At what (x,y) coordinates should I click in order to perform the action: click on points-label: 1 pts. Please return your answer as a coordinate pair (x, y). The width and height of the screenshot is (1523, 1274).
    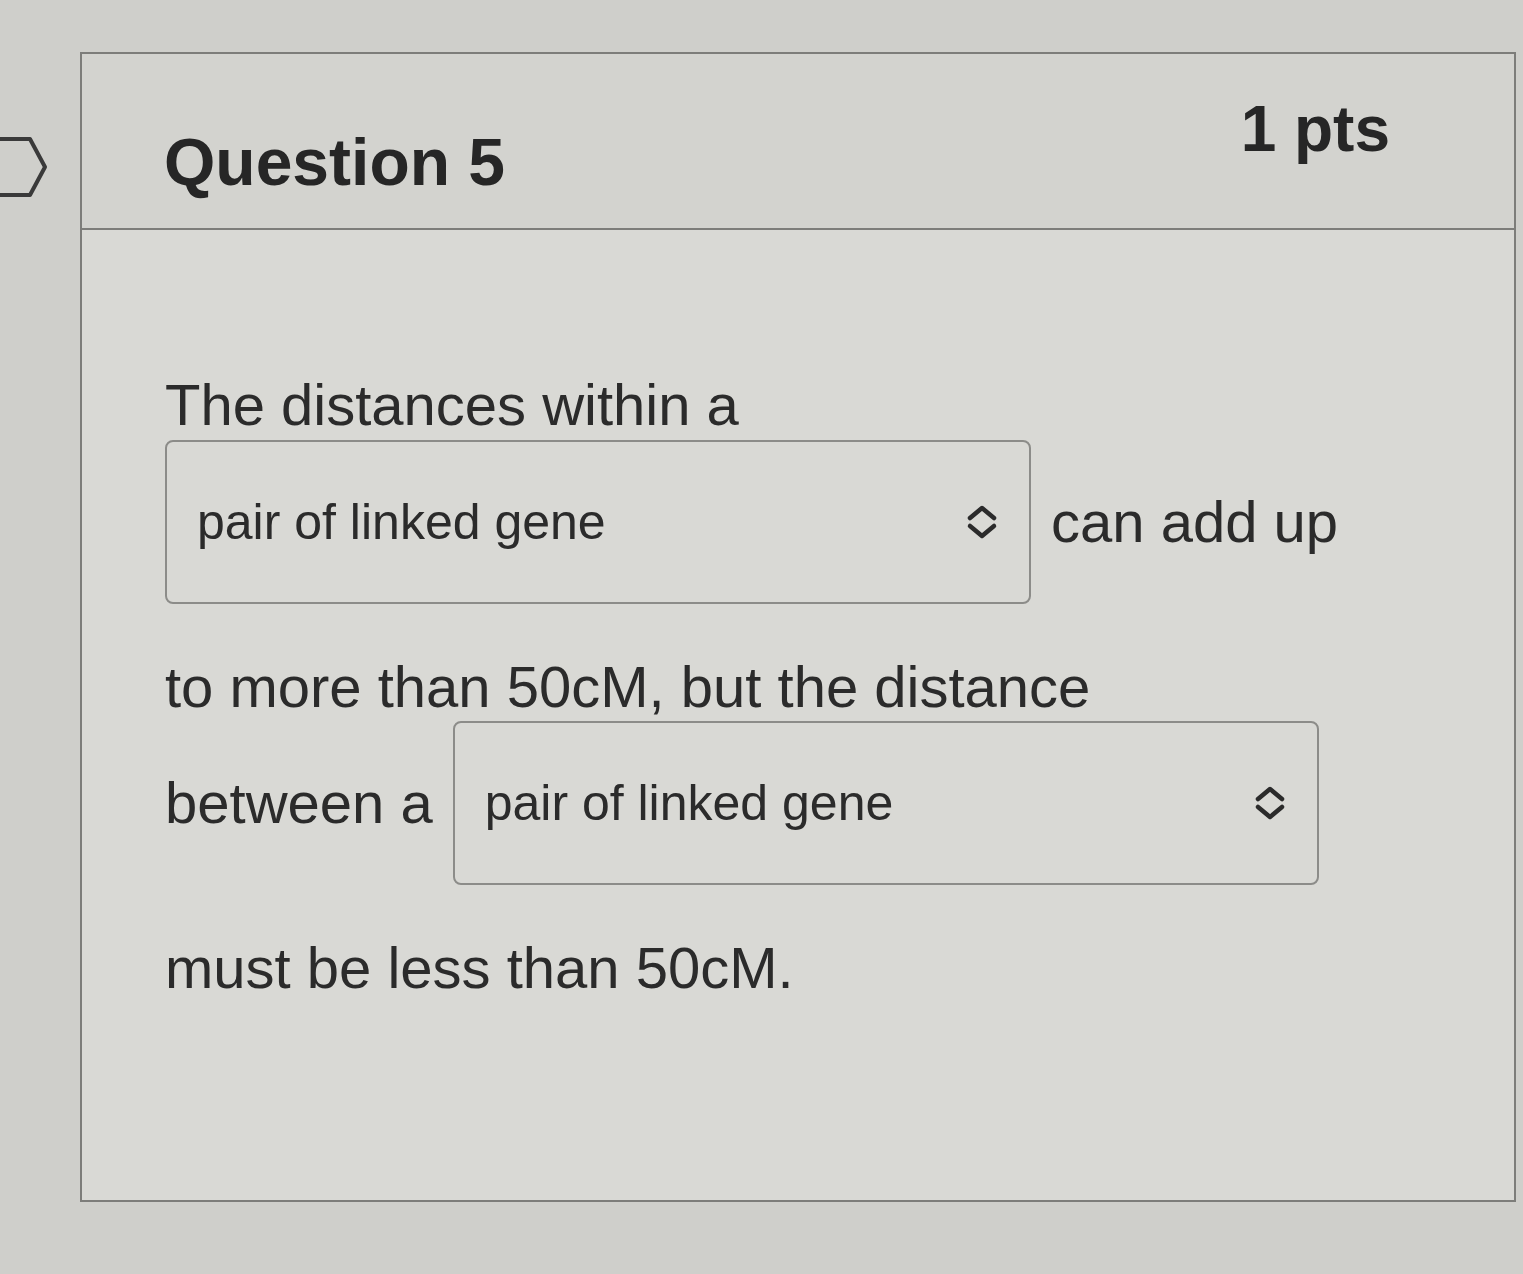
    Looking at the image, I should click on (1315, 129).